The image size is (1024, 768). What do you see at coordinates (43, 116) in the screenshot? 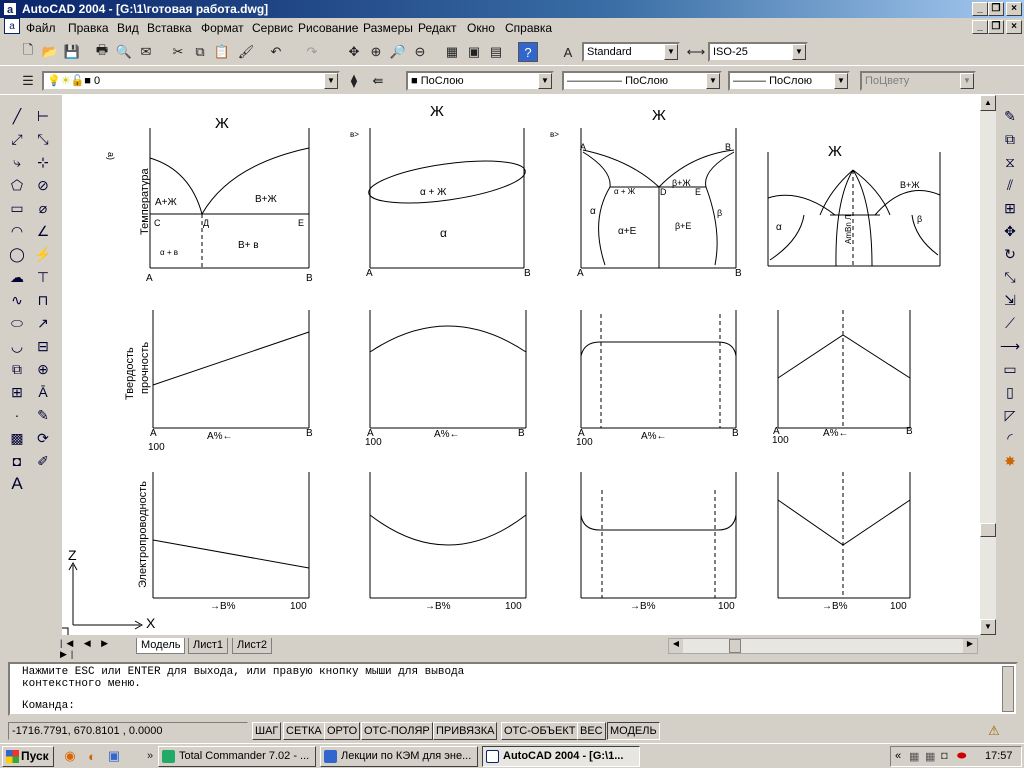
I see `linear-dim-icon: ⊢` at bounding box center [43, 116].